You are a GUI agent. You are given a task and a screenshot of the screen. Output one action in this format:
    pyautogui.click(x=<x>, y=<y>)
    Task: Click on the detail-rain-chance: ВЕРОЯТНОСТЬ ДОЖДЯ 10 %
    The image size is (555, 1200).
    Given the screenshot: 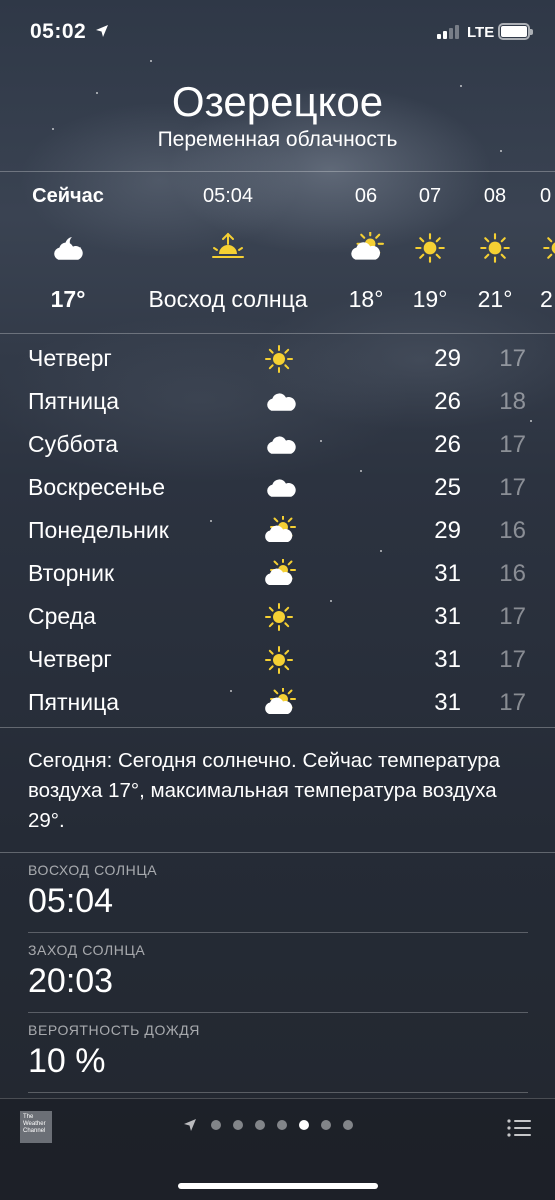 What is the action you would take?
    pyautogui.click(x=278, y=1051)
    